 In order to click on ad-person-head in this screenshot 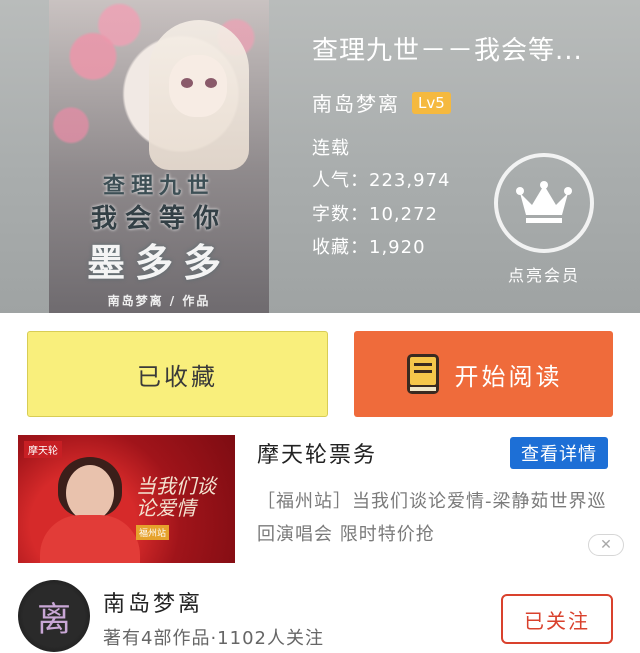, I will do `click(90, 493)`.